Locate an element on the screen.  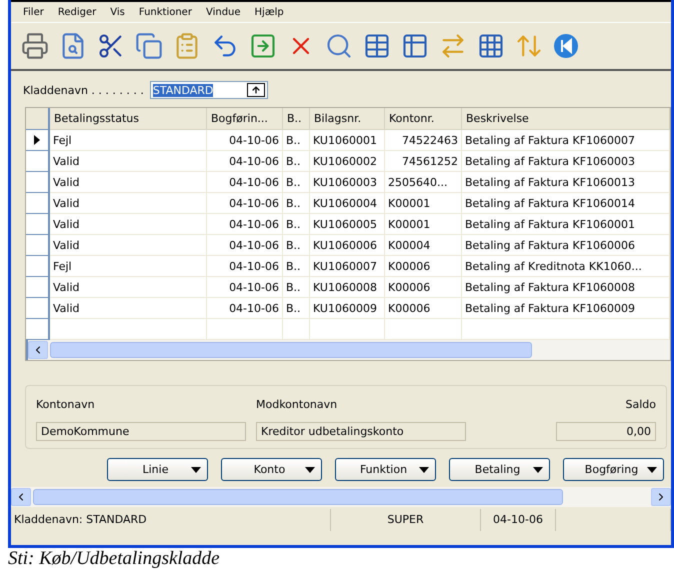
info-field: 0,00 is located at coordinates (606, 431).